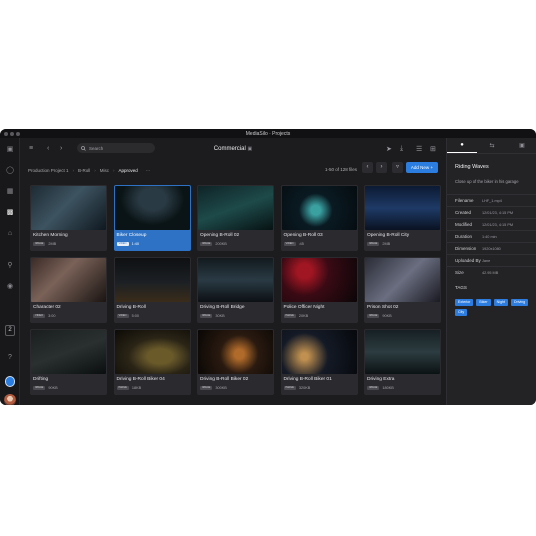 The image size is (536, 536). Describe the element at coordinates (462, 145) in the screenshot. I see `tab-info: ●` at that location.